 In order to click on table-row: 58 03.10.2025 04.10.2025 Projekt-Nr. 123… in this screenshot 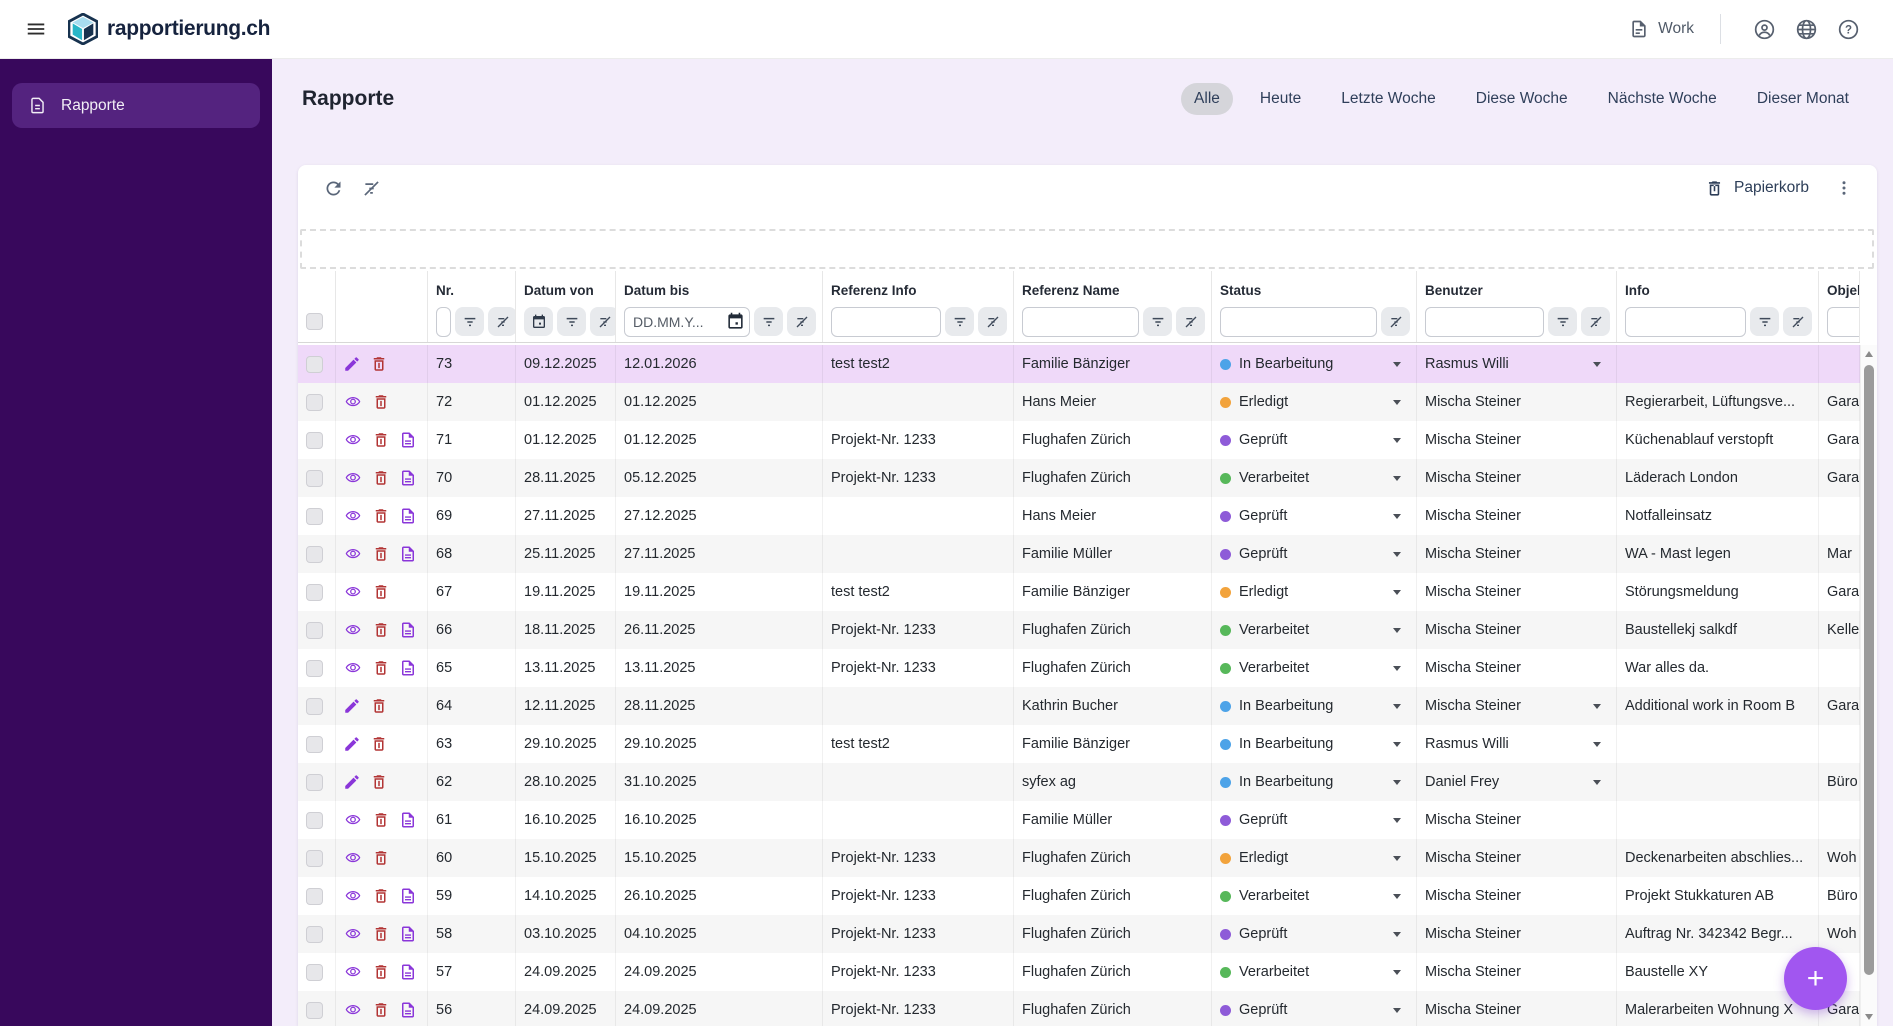, I will do `click(1079, 934)`.